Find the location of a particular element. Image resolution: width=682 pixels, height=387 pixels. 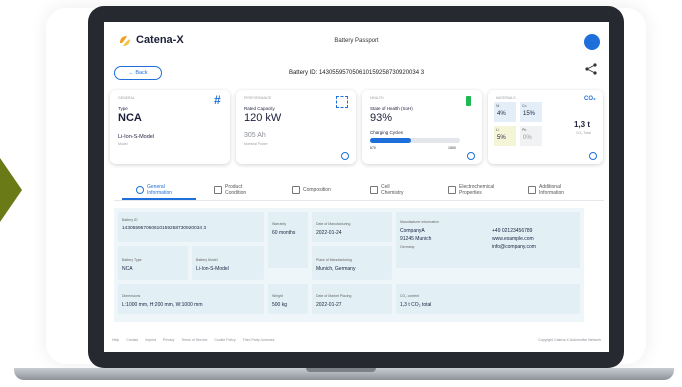

tab-composition: Composition is located at coordinates (311, 190).